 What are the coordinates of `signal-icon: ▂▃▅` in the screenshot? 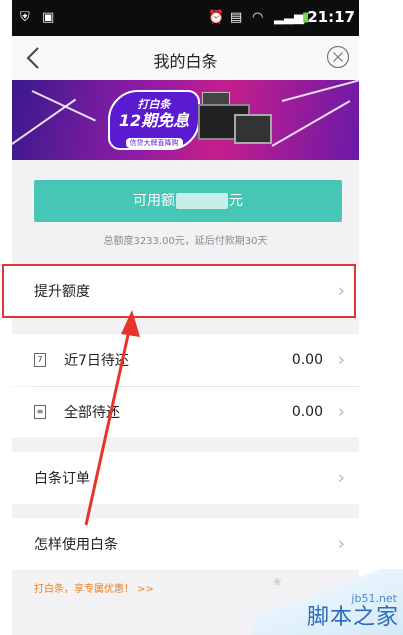 It's located at (289, 17).